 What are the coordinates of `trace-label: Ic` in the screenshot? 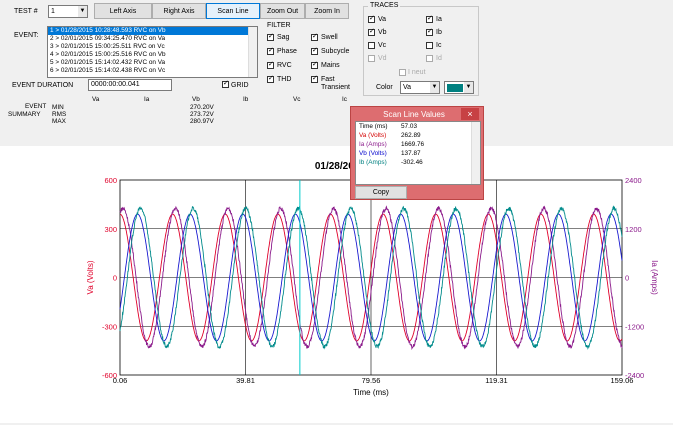 It's located at (439, 45).